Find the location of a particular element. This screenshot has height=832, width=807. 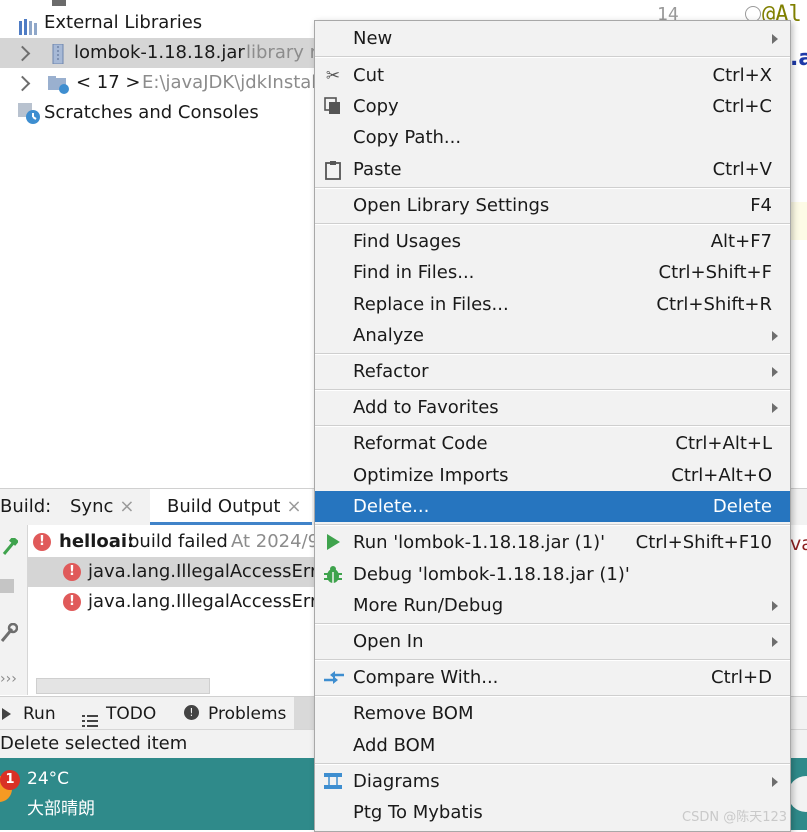

scratches-icon is located at coordinates (30, 114).